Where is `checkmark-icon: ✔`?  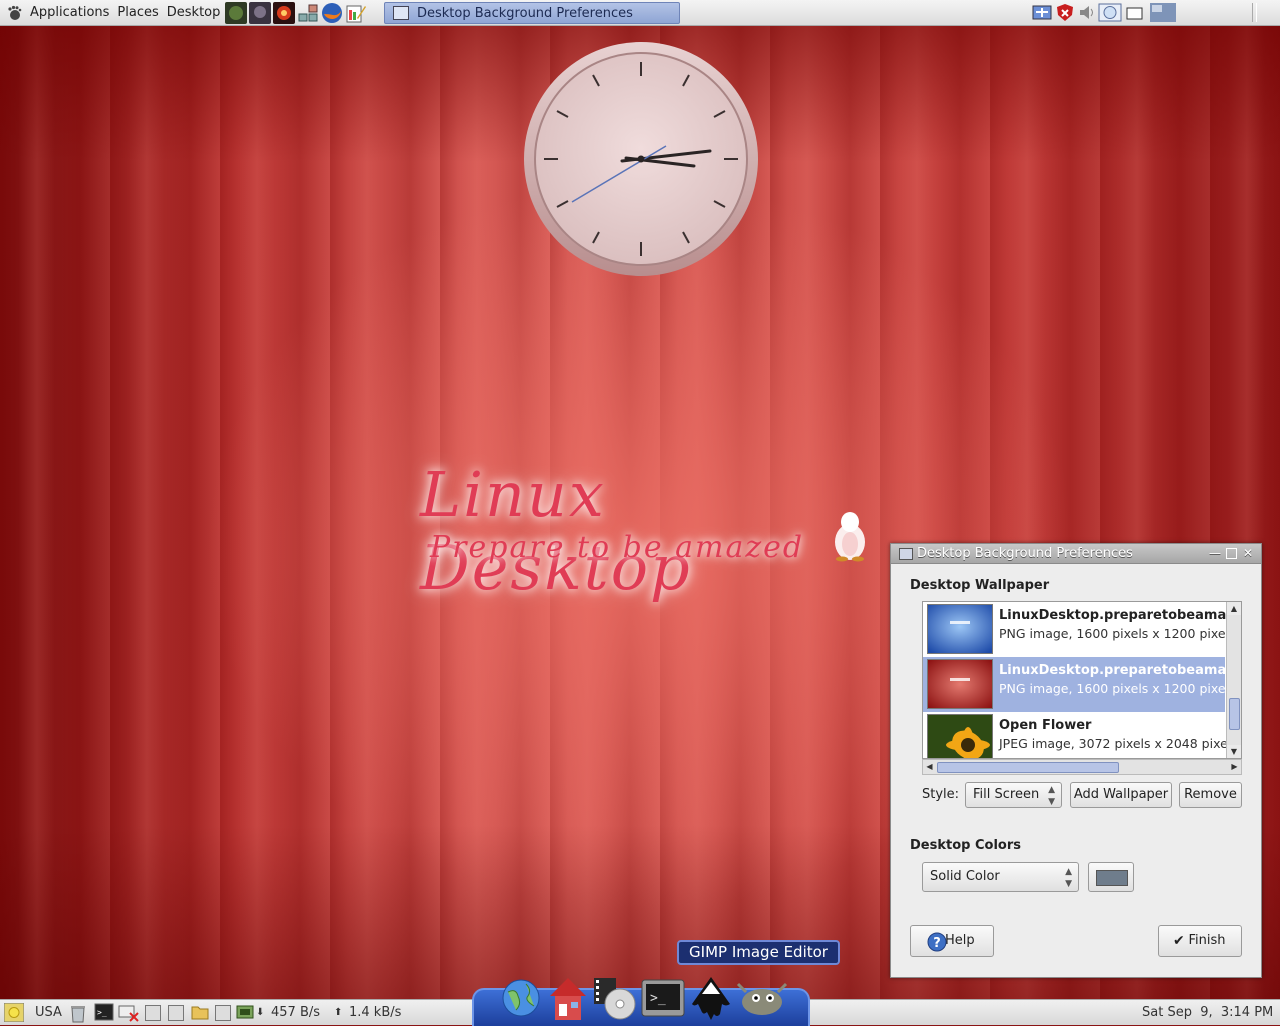
checkmark-icon: ✔ is located at coordinates (1179, 941).